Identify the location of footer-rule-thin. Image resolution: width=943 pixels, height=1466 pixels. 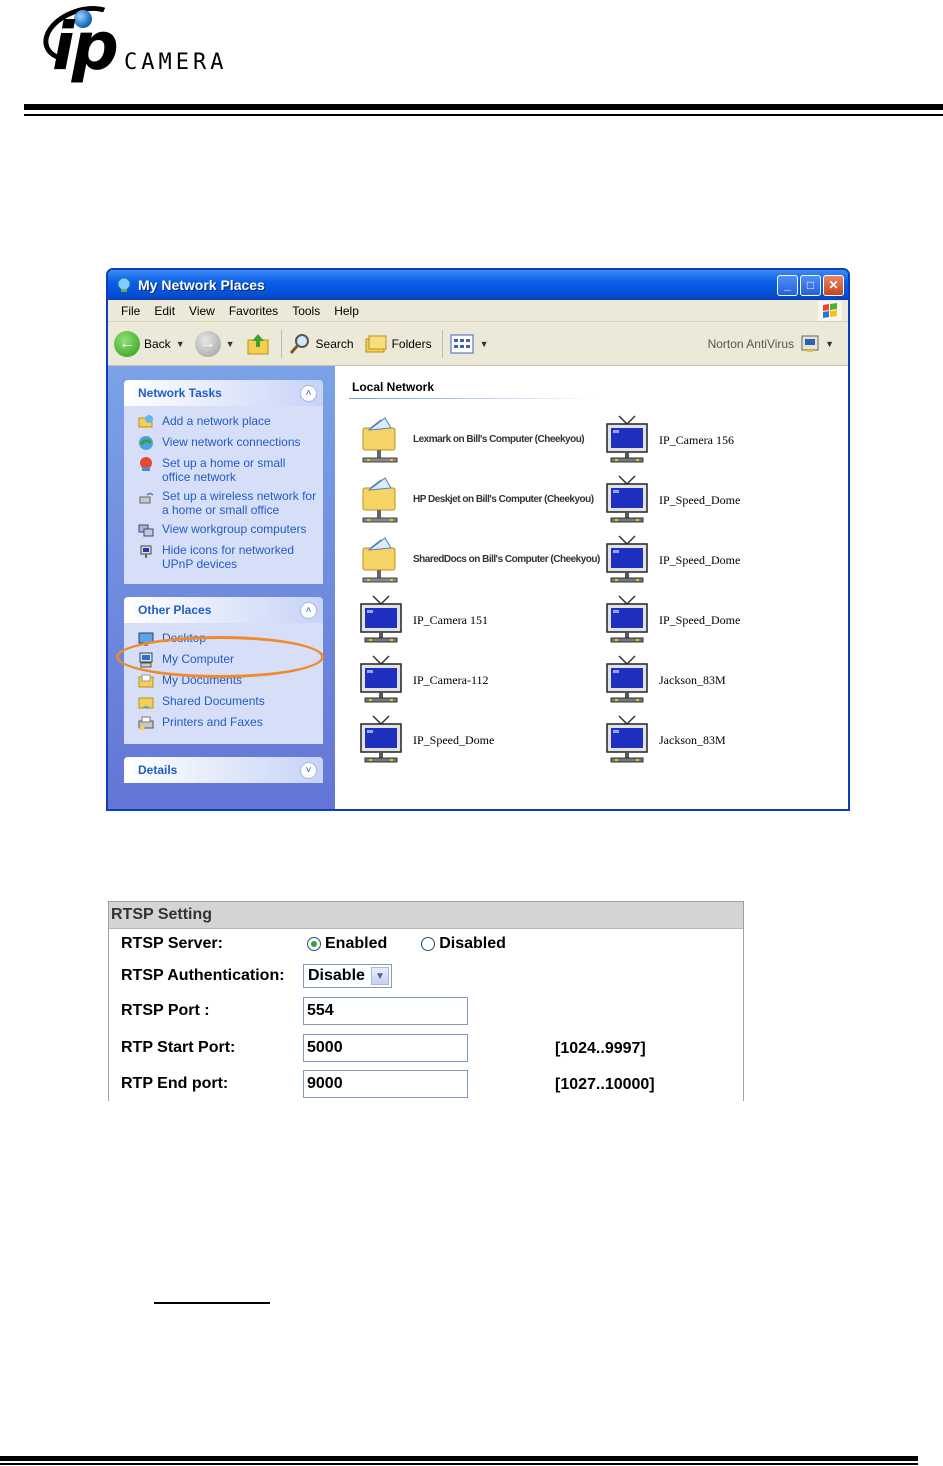
(459, 1464).